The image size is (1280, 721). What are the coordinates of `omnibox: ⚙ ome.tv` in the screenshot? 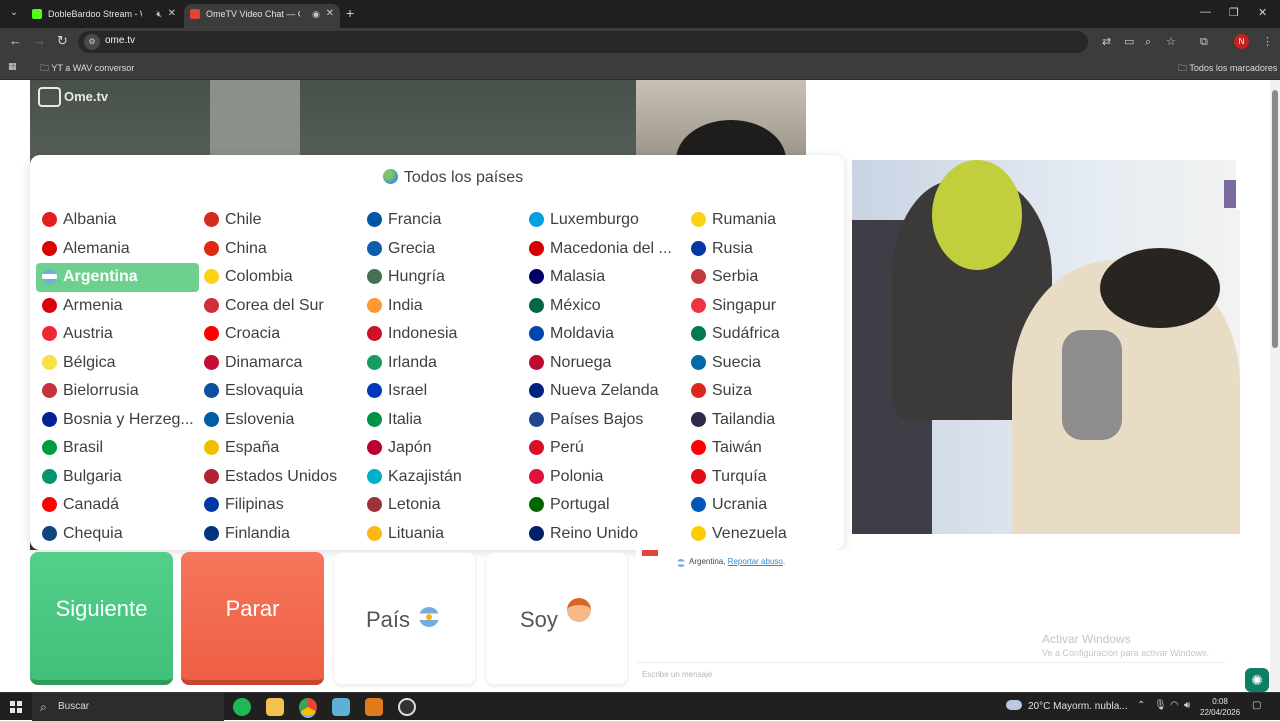 It's located at (583, 42).